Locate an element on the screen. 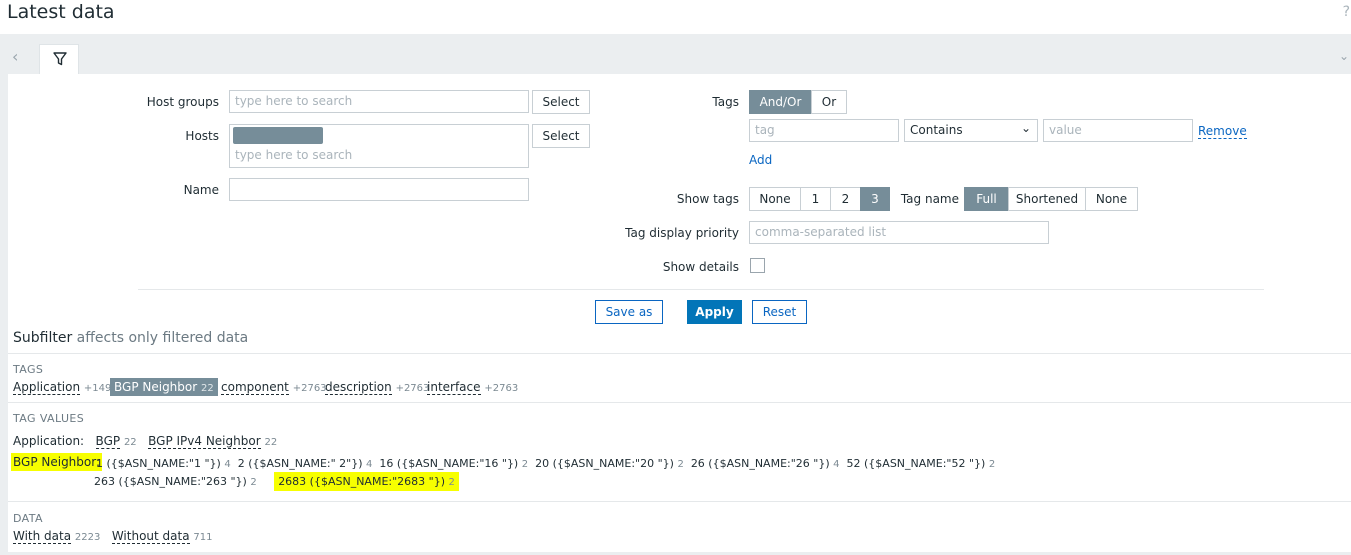 This screenshot has height=555, width=1351. tag-value-bgp-neighbor: 1 ({$ASN_NAME:"1 "}) is located at coordinates (158, 463).